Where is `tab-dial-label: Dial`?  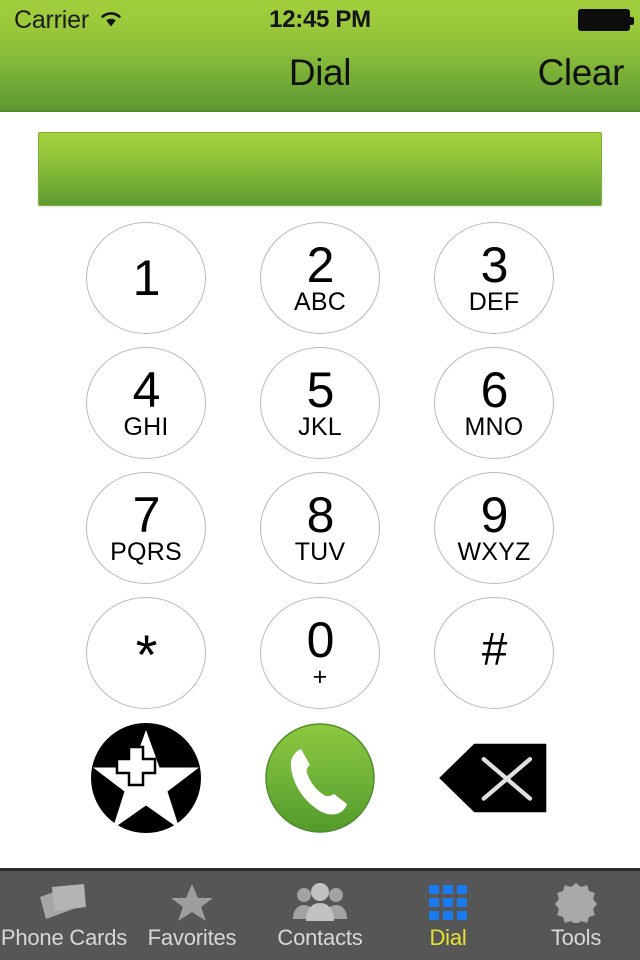 tab-dial-label: Dial is located at coordinates (448, 937).